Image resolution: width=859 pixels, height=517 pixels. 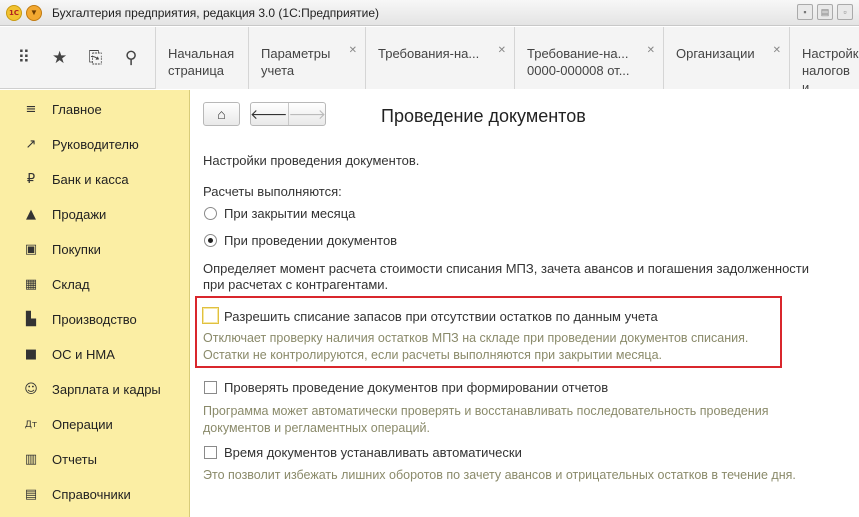 I want to click on print-icon: ▤, so click(x=825, y=12).